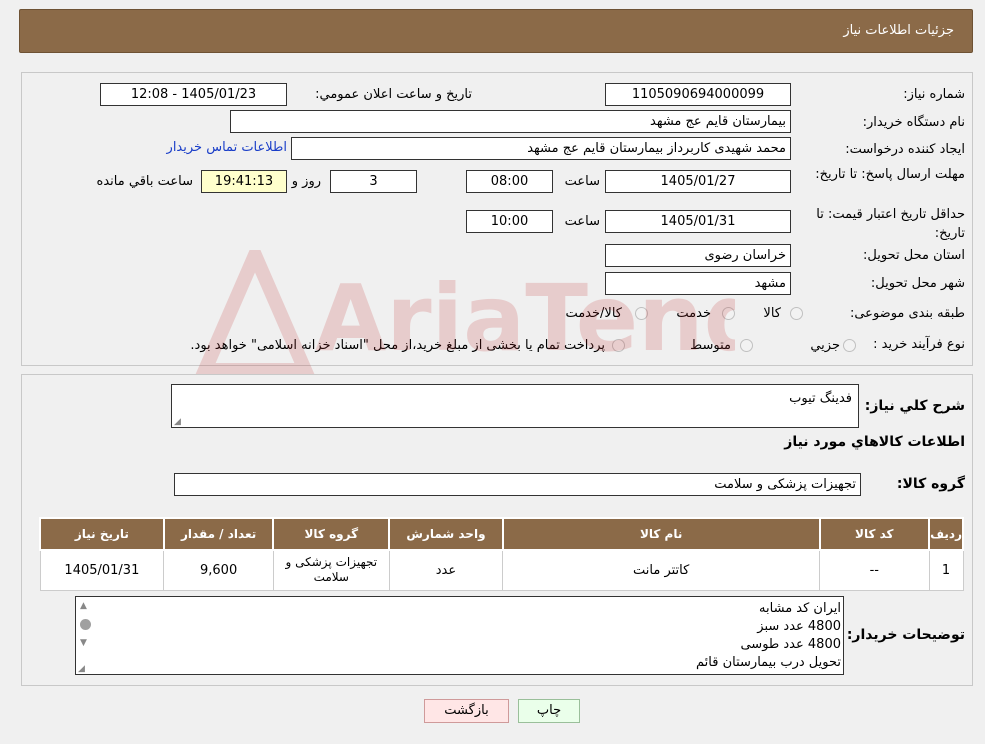 This screenshot has height=744, width=985. I want to click on remaining-time-field: 19:41:13, so click(244, 181).